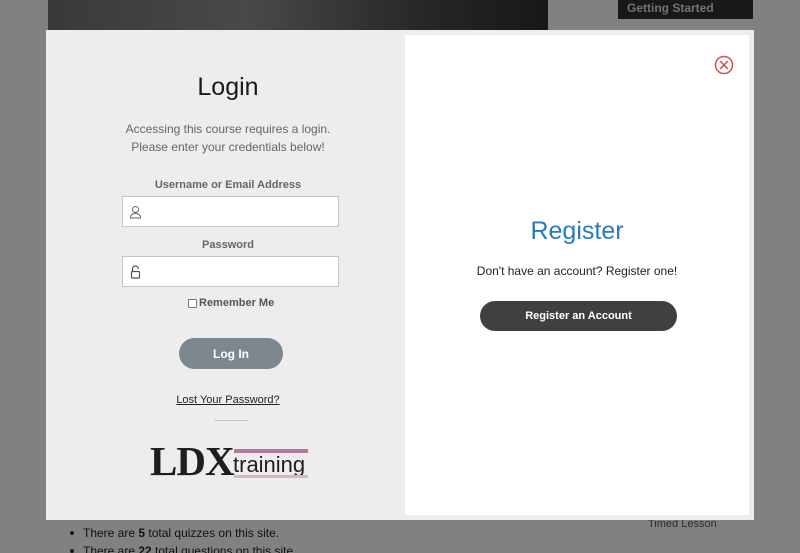  I want to click on divider, so click(231, 420).